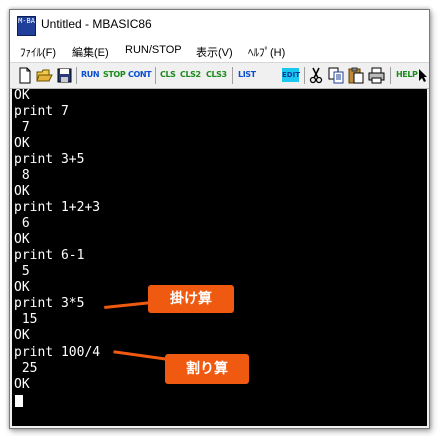  Describe the element at coordinates (64, 75) in the screenshot. I see `save-icon` at that location.